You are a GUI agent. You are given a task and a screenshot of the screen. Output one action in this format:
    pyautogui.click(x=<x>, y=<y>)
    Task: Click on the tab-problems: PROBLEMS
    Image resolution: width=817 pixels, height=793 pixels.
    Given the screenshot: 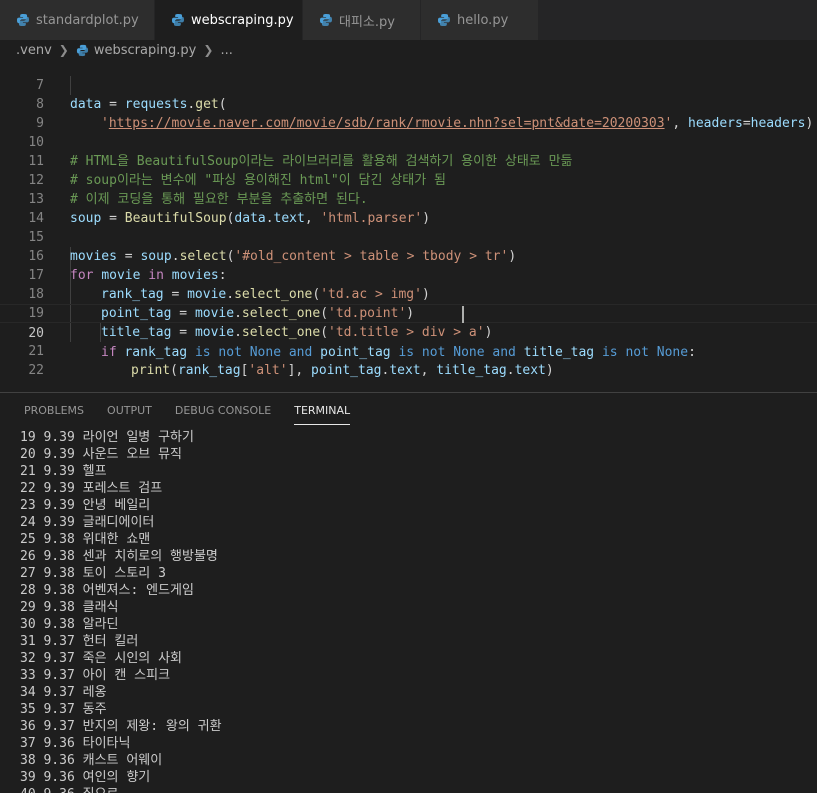 What is the action you would take?
    pyautogui.click(x=54, y=411)
    